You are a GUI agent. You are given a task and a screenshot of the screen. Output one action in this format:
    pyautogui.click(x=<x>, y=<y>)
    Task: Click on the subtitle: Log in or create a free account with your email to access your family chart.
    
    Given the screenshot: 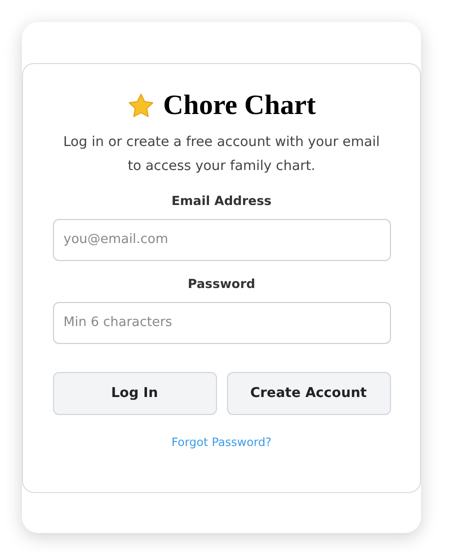 What is the action you would take?
    pyautogui.click(x=221, y=154)
    